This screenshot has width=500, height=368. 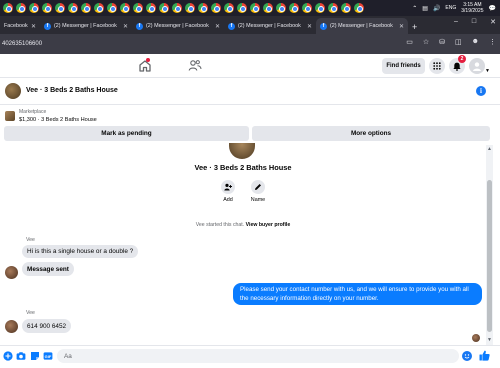 I want to click on thumbs-up-icon, so click(x=484, y=355).